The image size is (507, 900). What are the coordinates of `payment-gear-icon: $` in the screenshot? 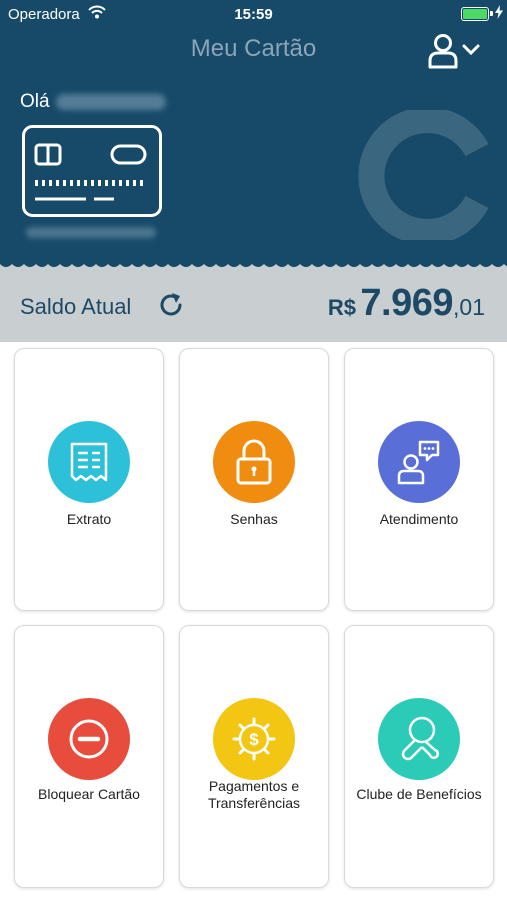 It's located at (254, 739).